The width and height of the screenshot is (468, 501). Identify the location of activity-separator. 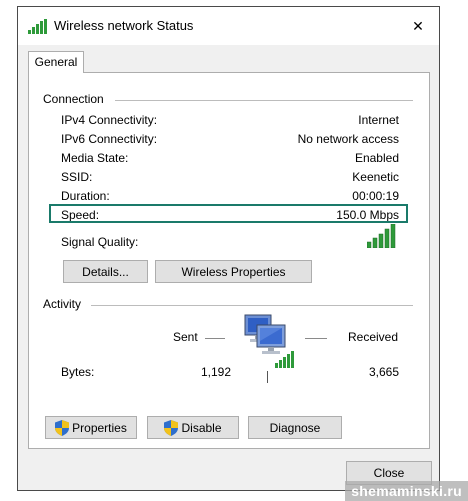
(267, 377).